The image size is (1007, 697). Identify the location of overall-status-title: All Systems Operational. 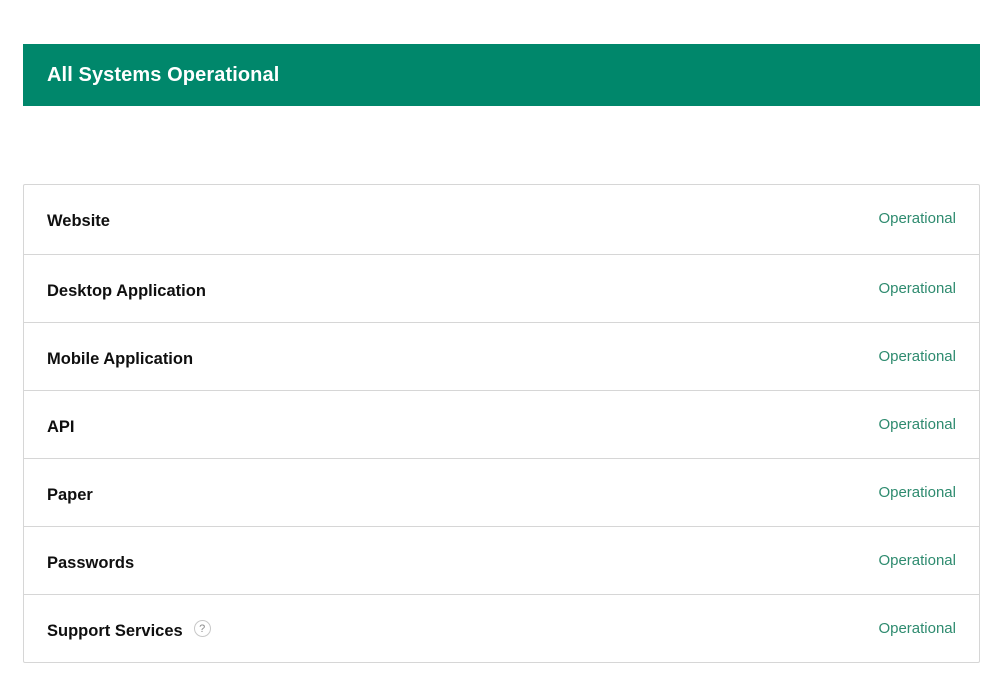
(163, 74).